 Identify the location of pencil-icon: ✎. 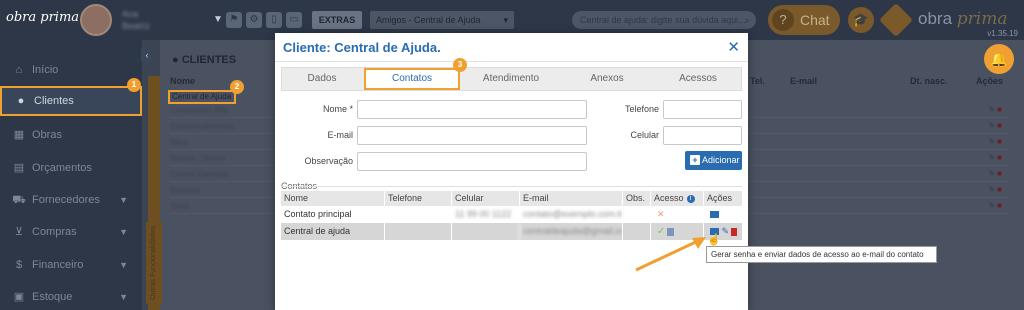
(726, 231).